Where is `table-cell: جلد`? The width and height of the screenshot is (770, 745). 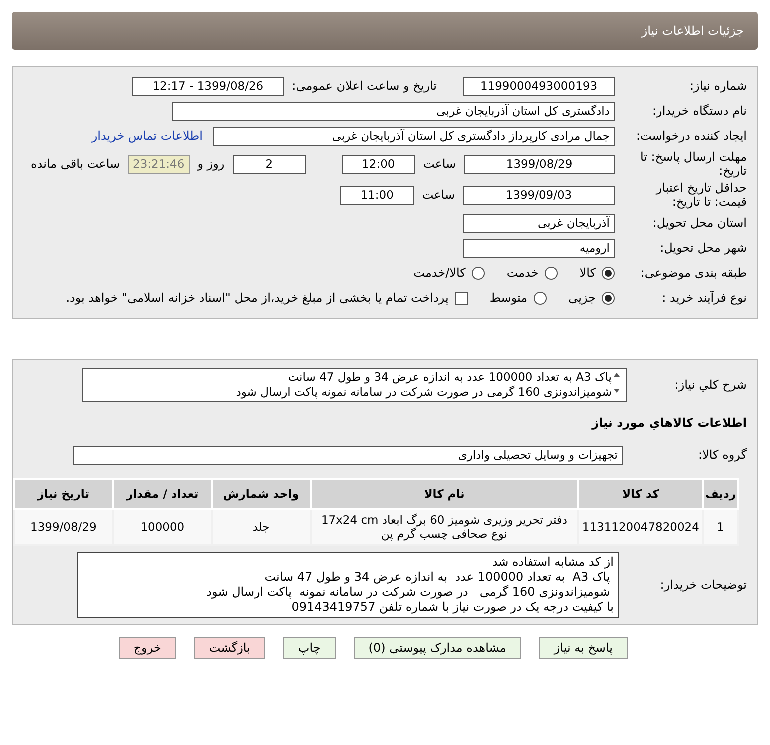
table-cell: جلد is located at coordinates (261, 527).